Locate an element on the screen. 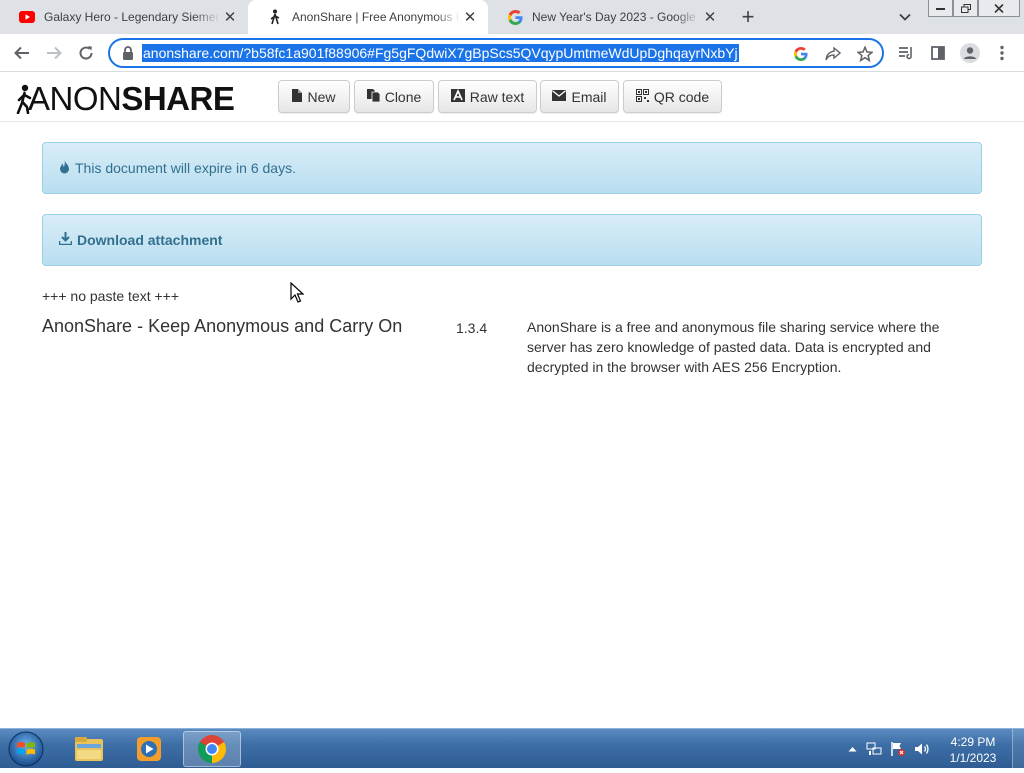 The height and width of the screenshot is (773, 1024). logo-share-text: SHARE is located at coordinates (178, 98).